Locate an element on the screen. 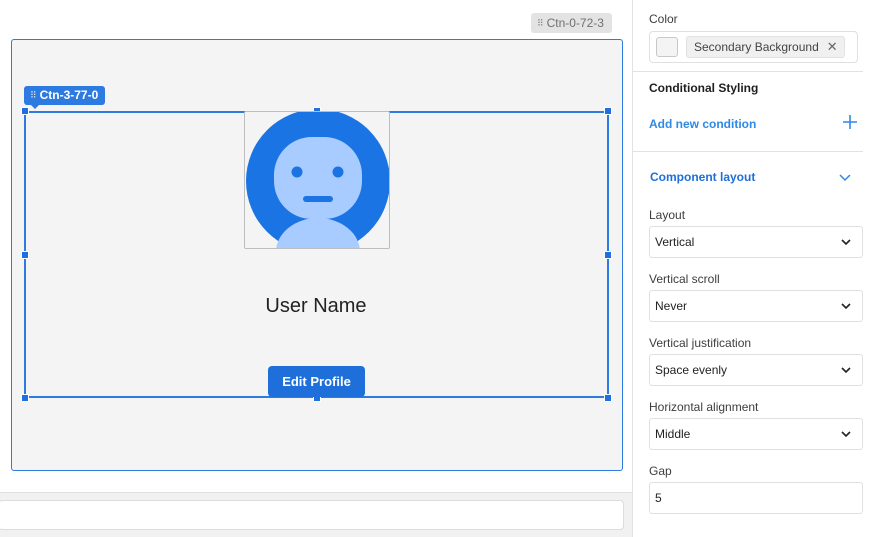 Image resolution: width=878 pixels, height=537 pixels. color-label: Color is located at coordinates (663, 19).